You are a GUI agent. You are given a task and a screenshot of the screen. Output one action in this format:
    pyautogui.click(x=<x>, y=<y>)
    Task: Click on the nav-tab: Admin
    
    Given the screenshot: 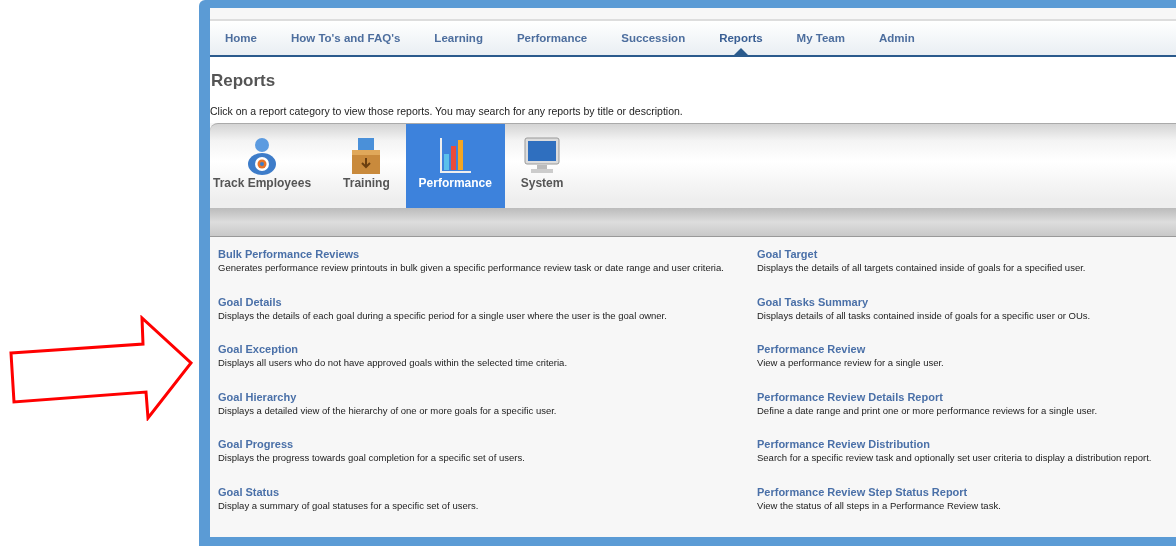 What is the action you would take?
    pyautogui.click(x=896, y=38)
    